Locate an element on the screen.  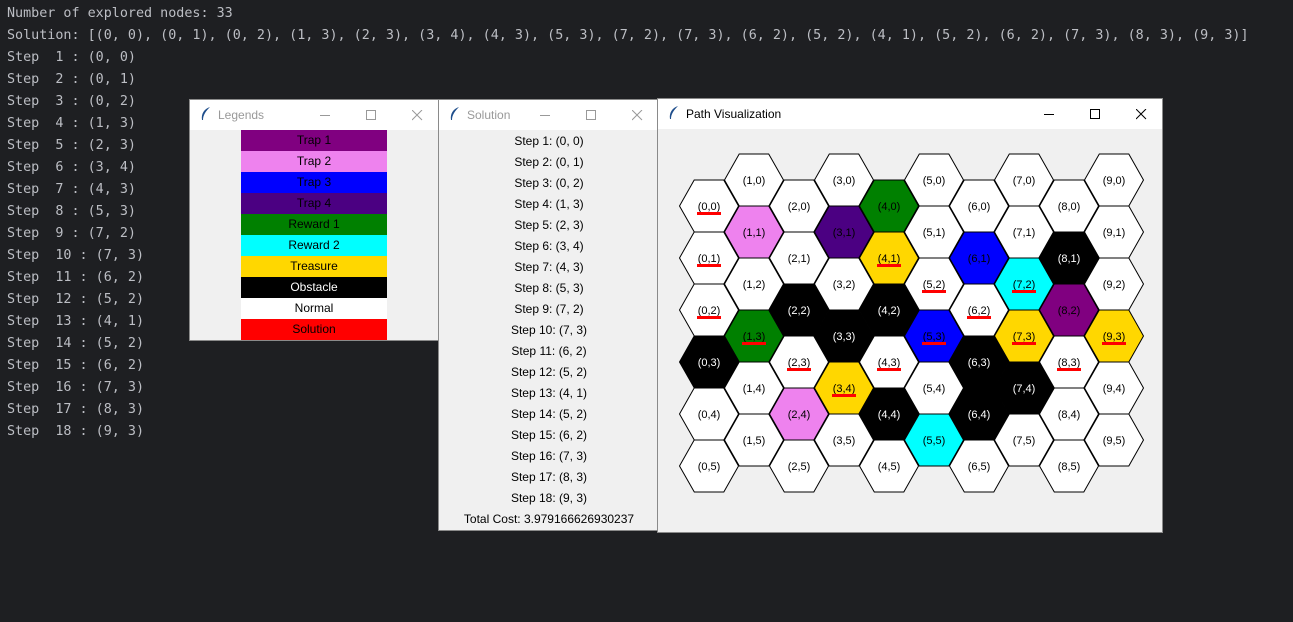
hex-label: (3,5) is located at coordinates (844, 441).